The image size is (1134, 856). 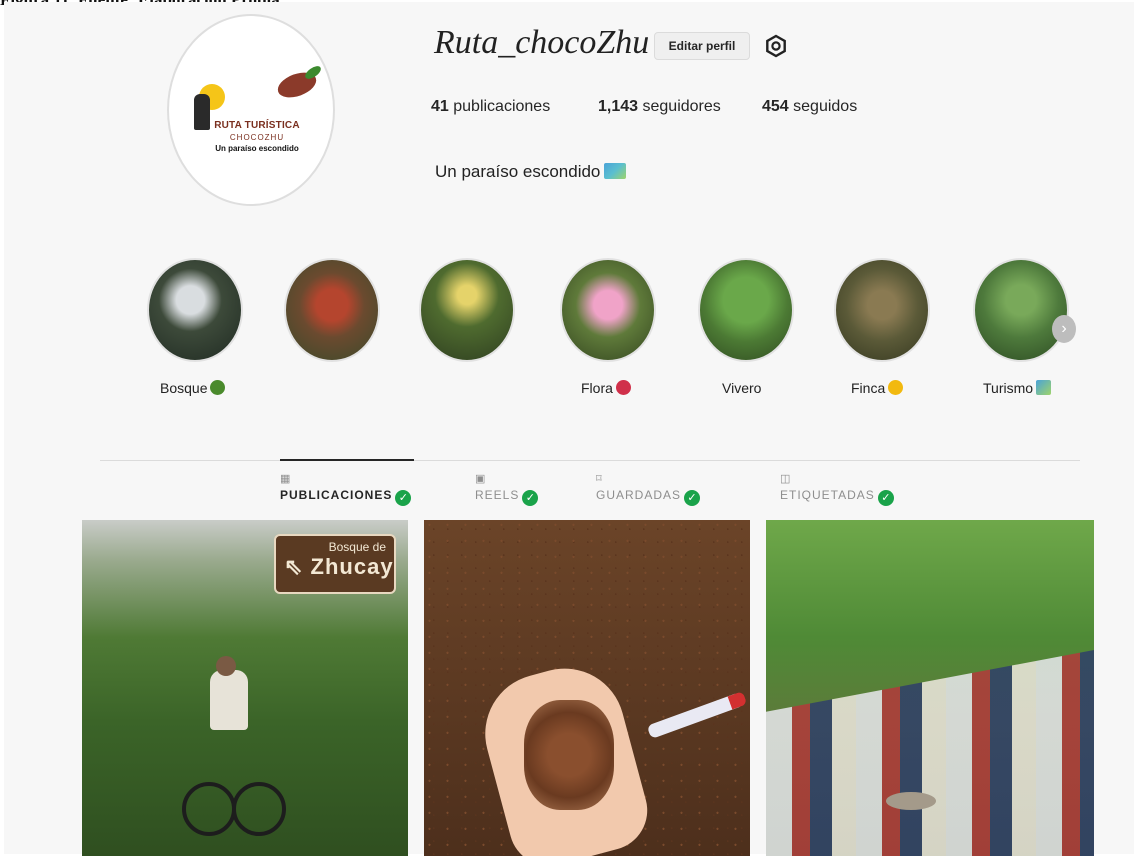 What do you see at coordinates (623, 387) in the screenshot?
I see `hibiscus-icon` at bounding box center [623, 387].